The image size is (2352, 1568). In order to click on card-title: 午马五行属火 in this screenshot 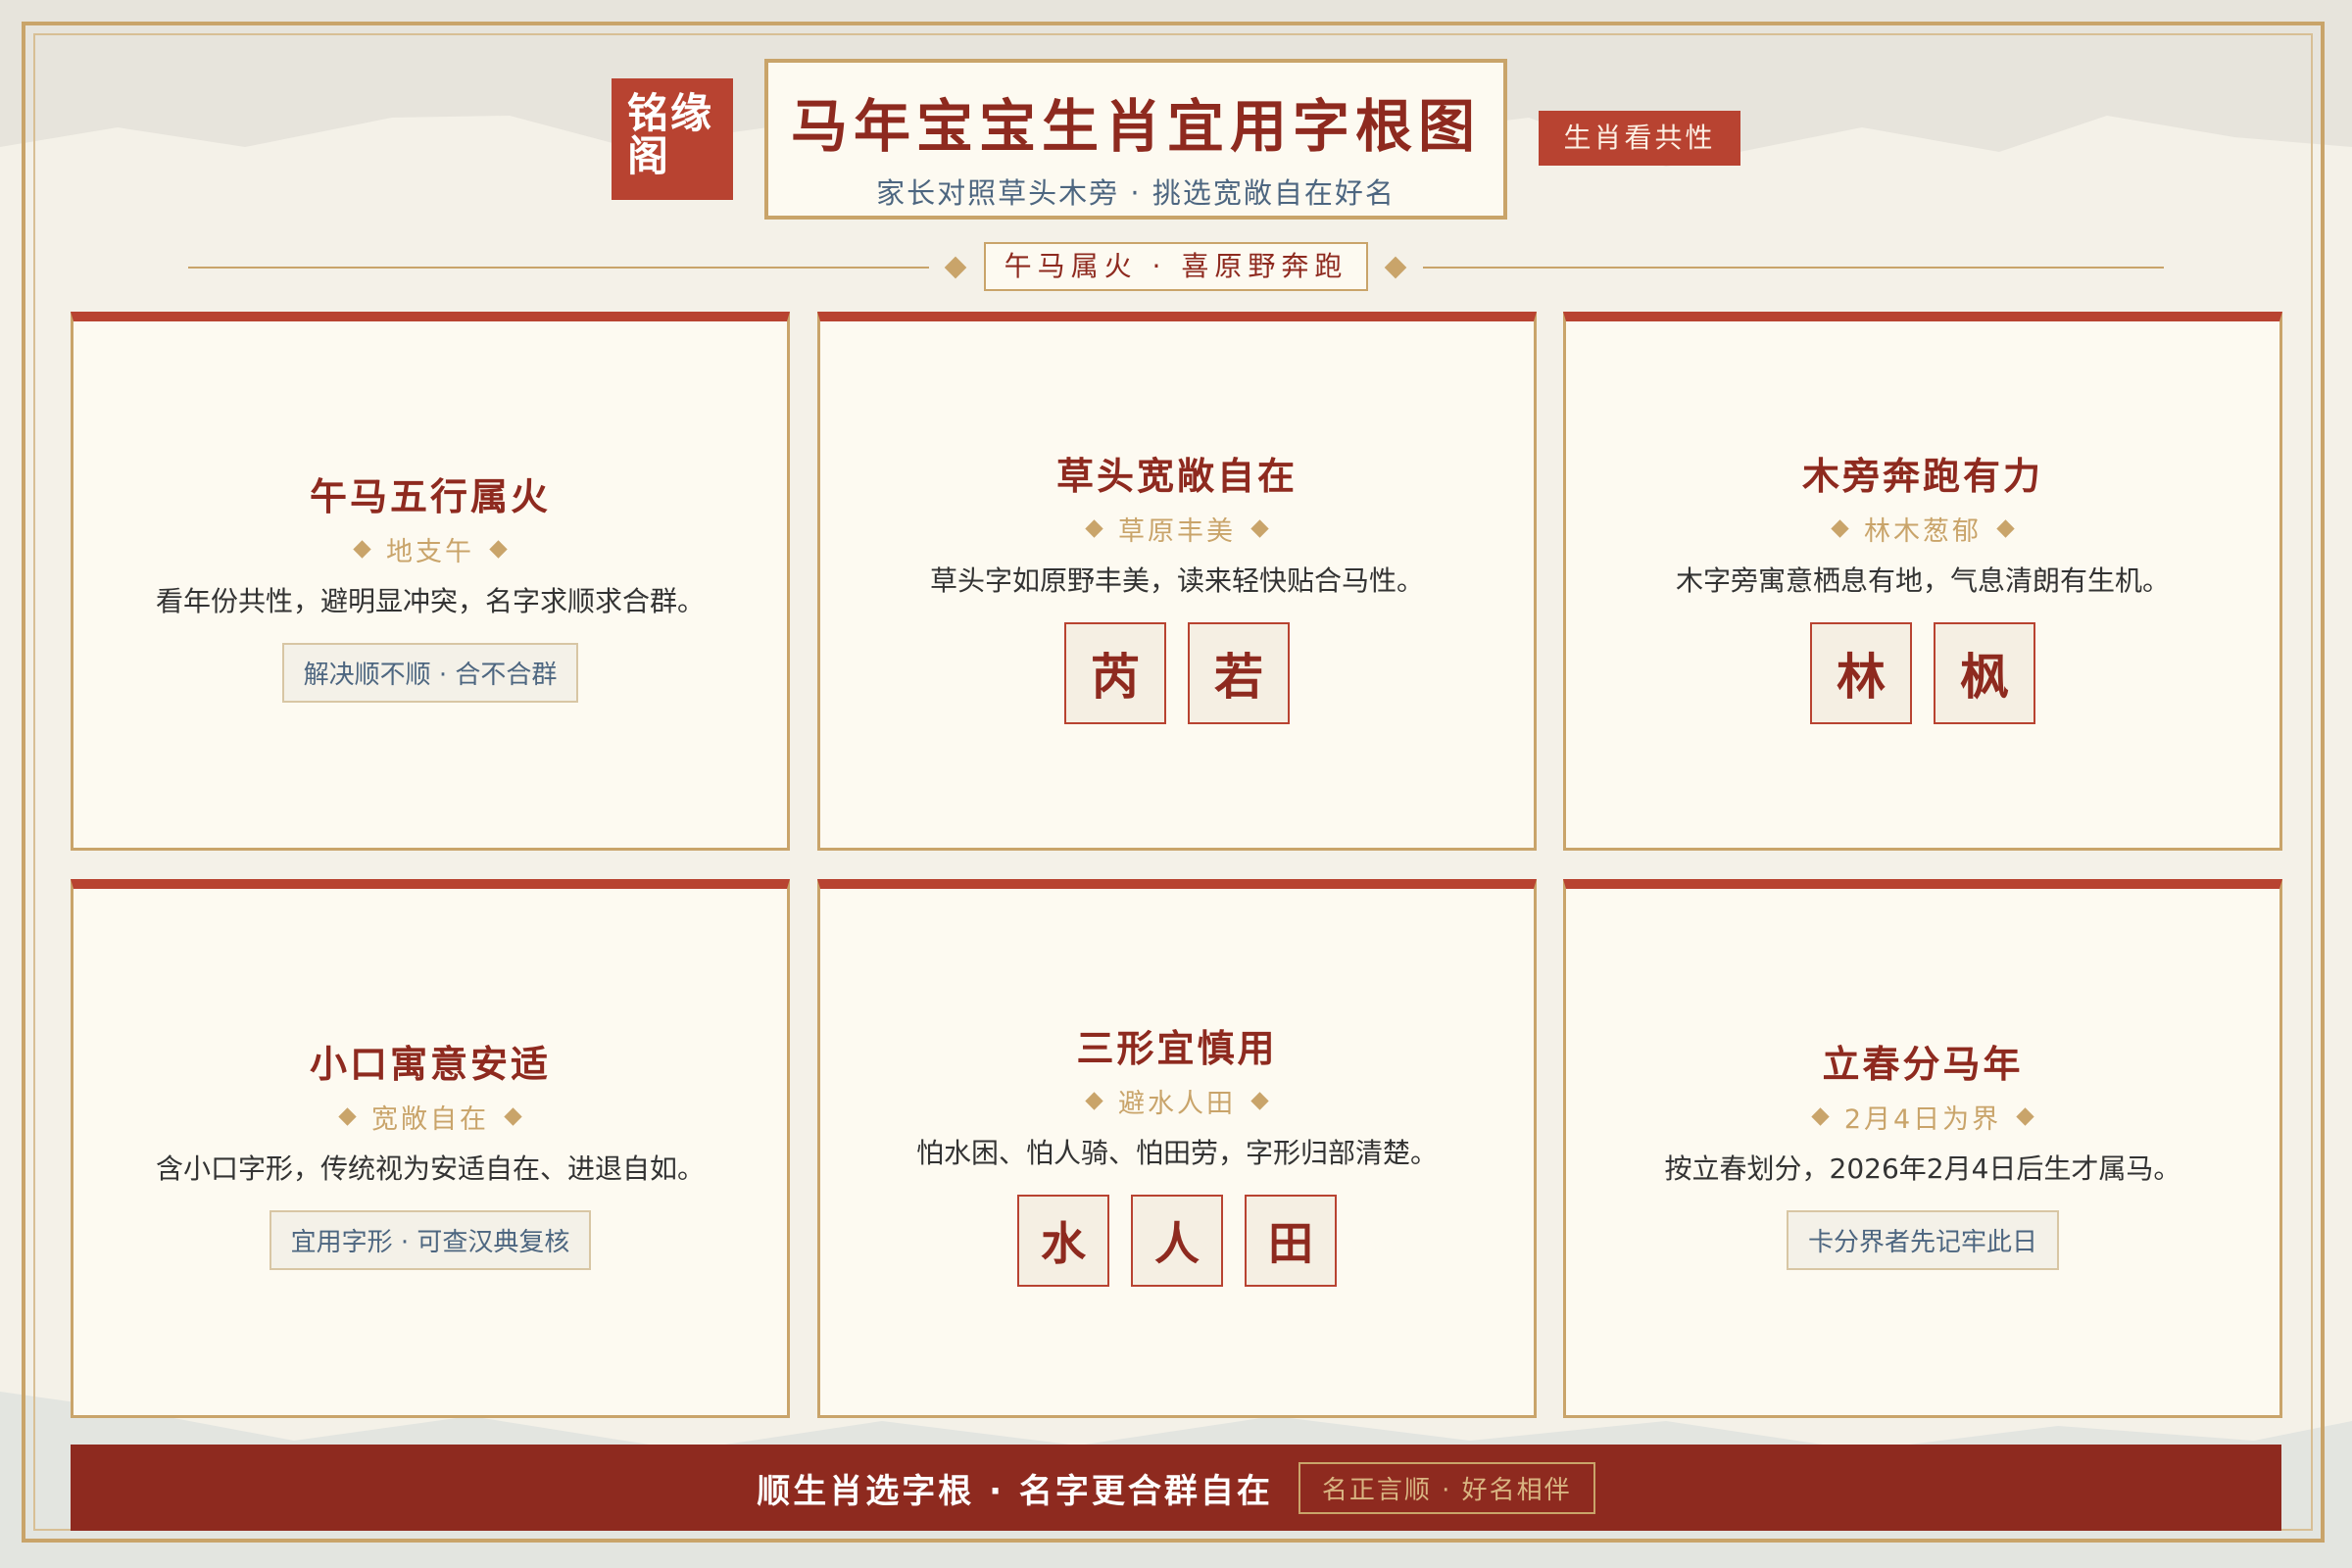, I will do `click(430, 496)`.